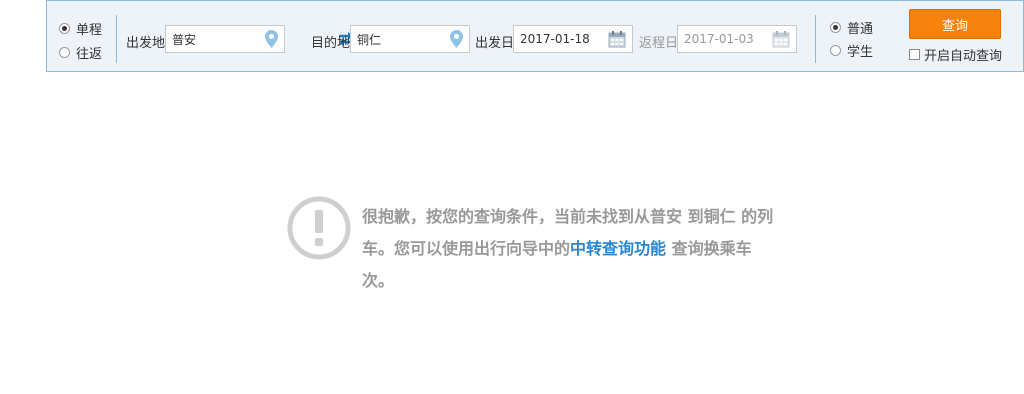 The height and width of the screenshot is (394, 1024). Describe the element at coordinates (495, 43) in the screenshot. I see `depart-date-label: 出发日` at that location.